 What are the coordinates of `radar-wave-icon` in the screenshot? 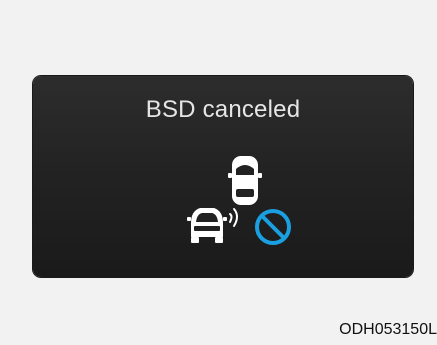 It's located at (233, 217).